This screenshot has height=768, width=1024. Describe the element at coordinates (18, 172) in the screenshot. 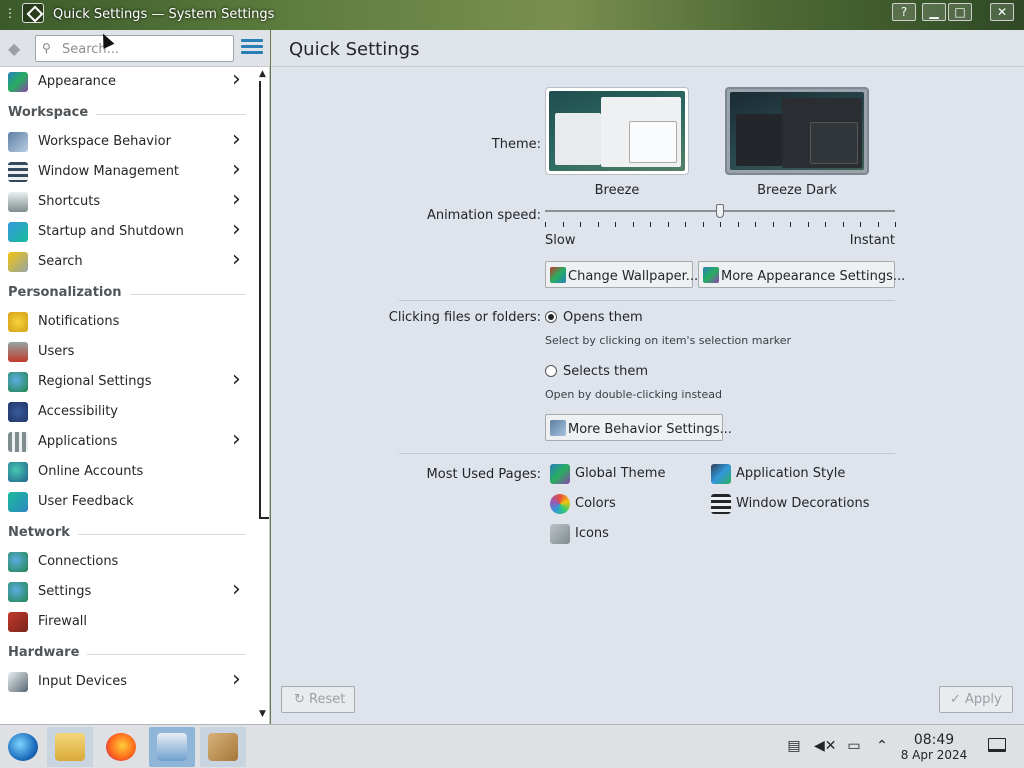

I see `window-management-icon` at that location.